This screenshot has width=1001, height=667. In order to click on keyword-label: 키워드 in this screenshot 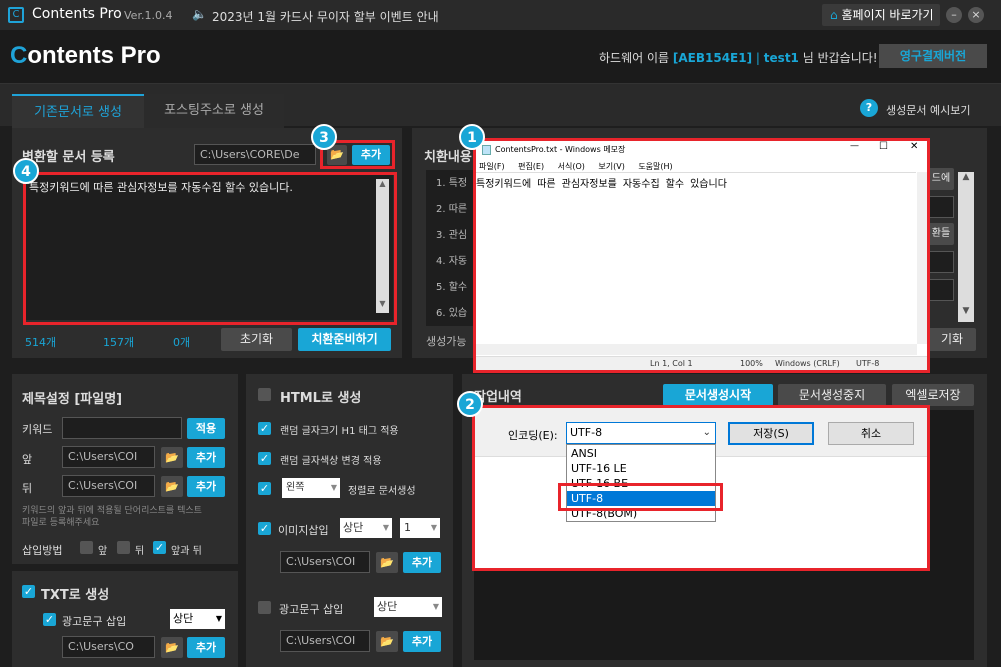, I will do `click(37, 429)`.